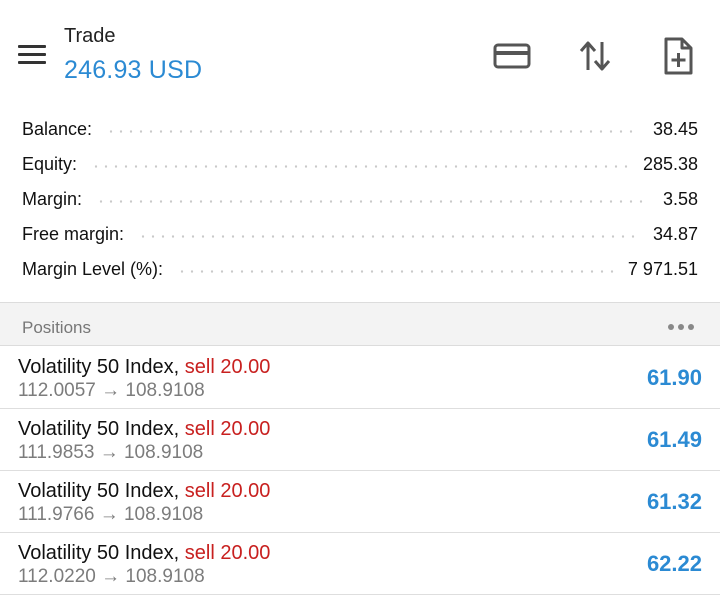 This screenshot has height=616, width=720. Describe the element at coordinates (674, 563) in the screenshot. I see `position-profit: 62.22` at that location.